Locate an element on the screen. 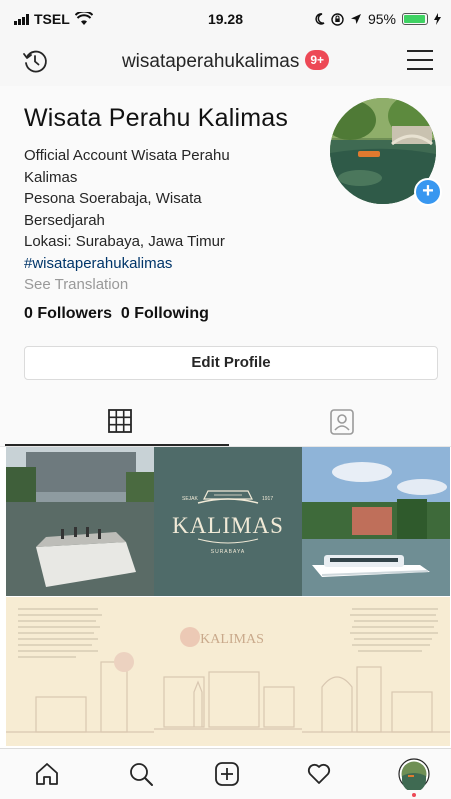  add-post-icon is located at coordinates (227, 774).